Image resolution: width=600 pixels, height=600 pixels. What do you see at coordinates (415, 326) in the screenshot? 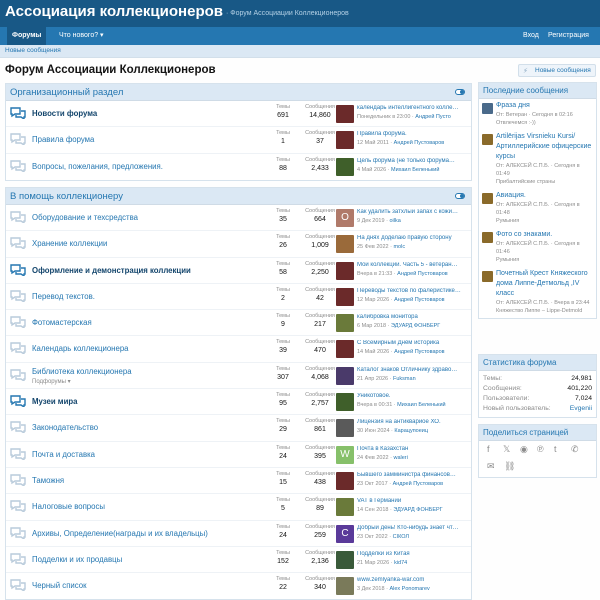
I see `last-post-user: ЭДУАРД ФОНБЕРГ` at bounding box center [415, 326].